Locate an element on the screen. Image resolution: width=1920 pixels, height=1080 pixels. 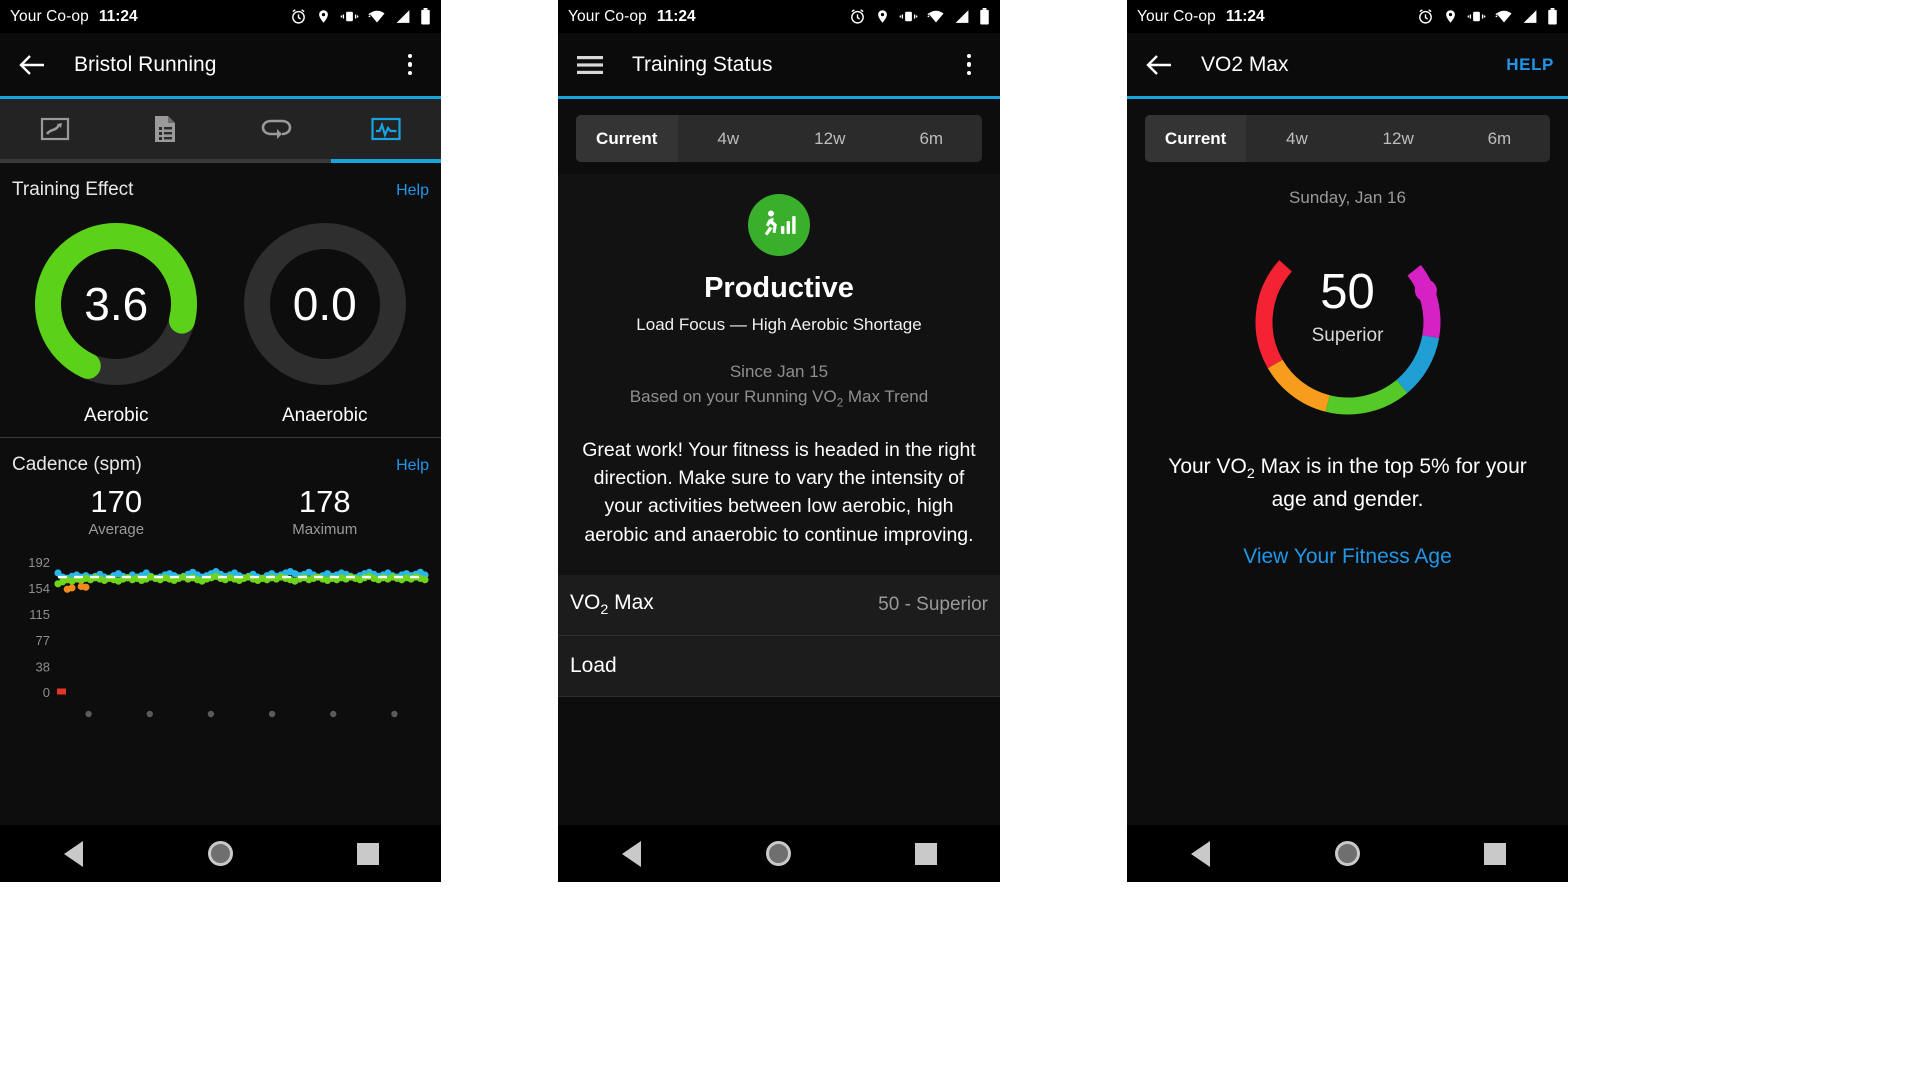
gauge-aerobic-label: Aerobic is located at coordinates (116, 415).